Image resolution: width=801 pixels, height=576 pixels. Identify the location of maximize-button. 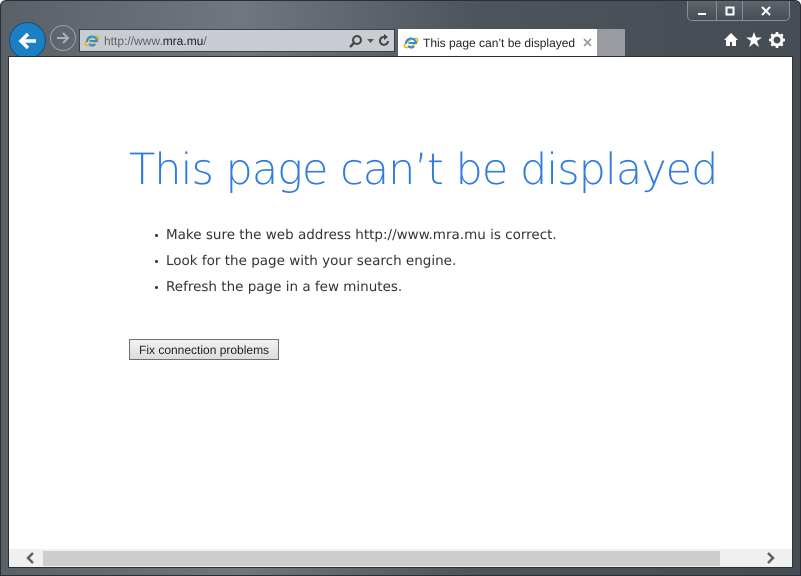
(729, 10).